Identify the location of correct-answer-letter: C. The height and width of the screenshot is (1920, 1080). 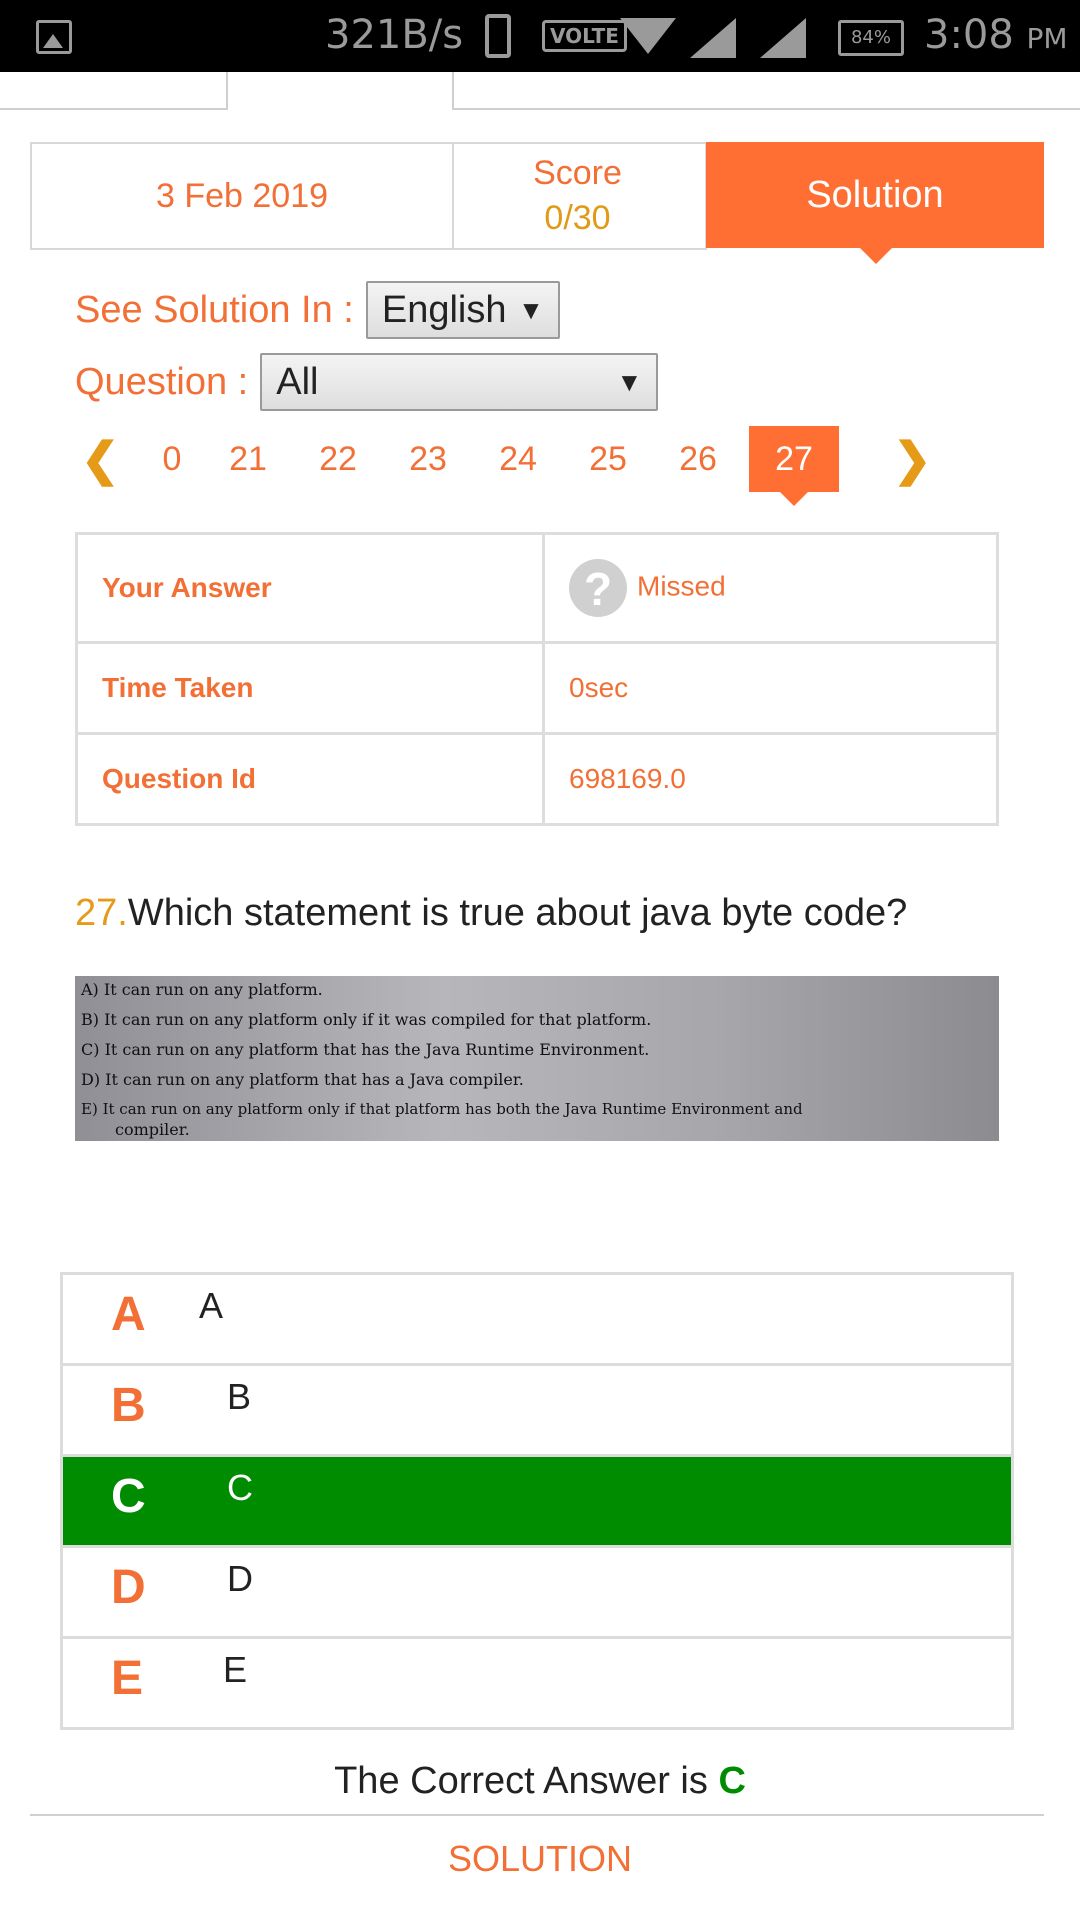
(732, 1781).